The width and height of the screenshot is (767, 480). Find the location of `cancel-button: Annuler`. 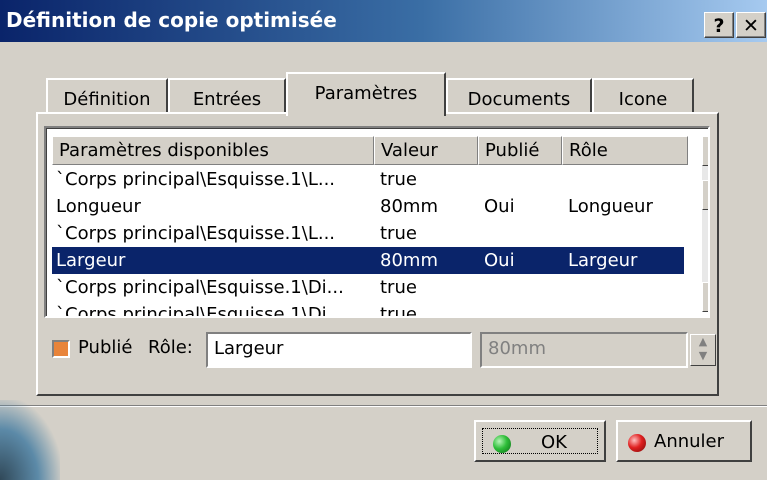

cancel-button: Annuler is located at coordinates (684, 441).